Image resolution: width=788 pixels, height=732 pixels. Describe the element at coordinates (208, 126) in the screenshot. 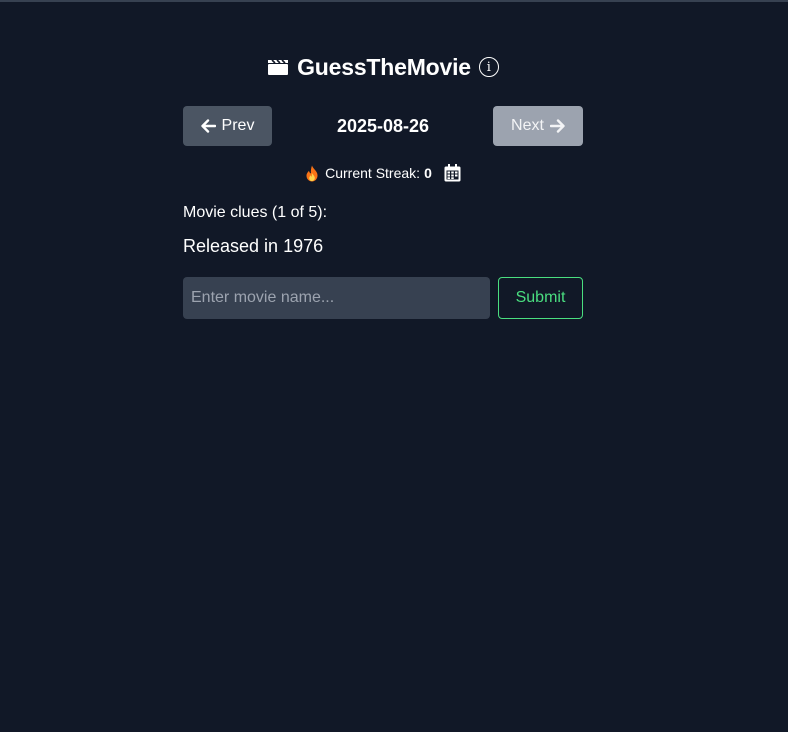

I see `arrow-left-icon` at that location.